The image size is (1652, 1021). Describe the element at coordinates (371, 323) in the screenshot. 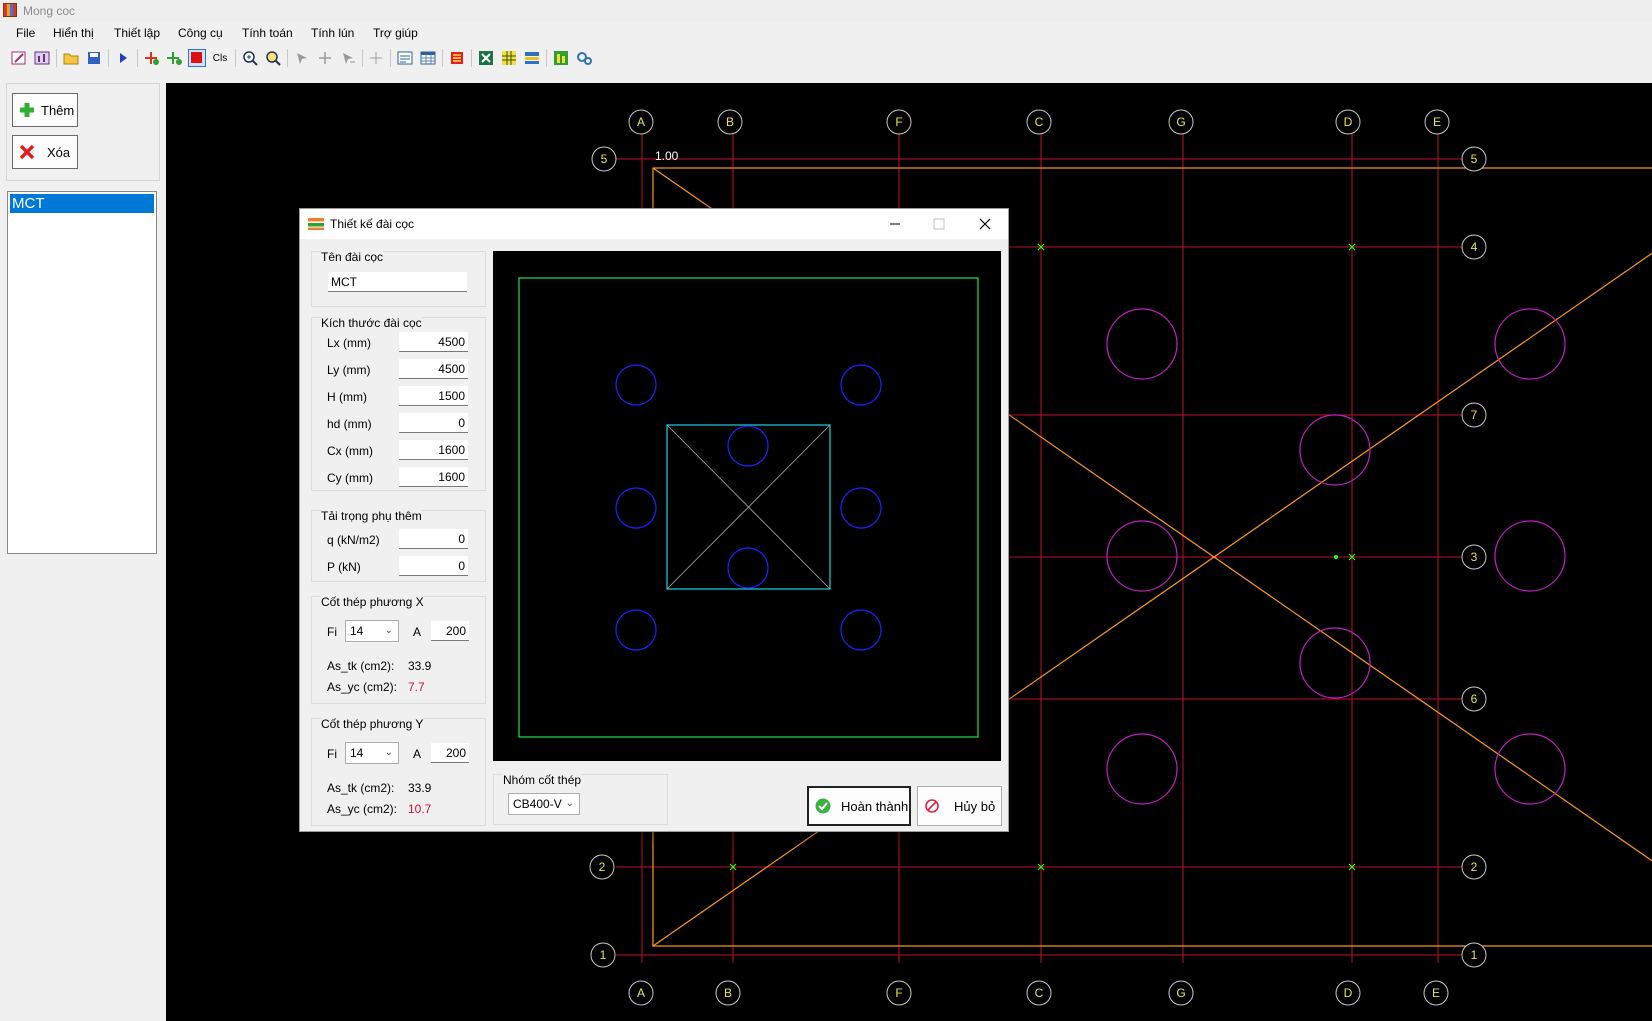

I see `size-group-title: Kích thước đài cọc` at that location.